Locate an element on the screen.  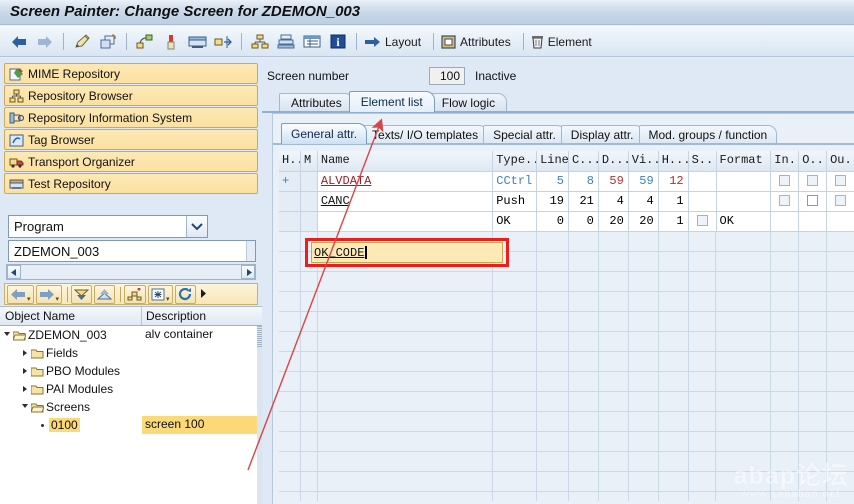
tree-column-object-name: Object Name is located at coordinates (71, 316).